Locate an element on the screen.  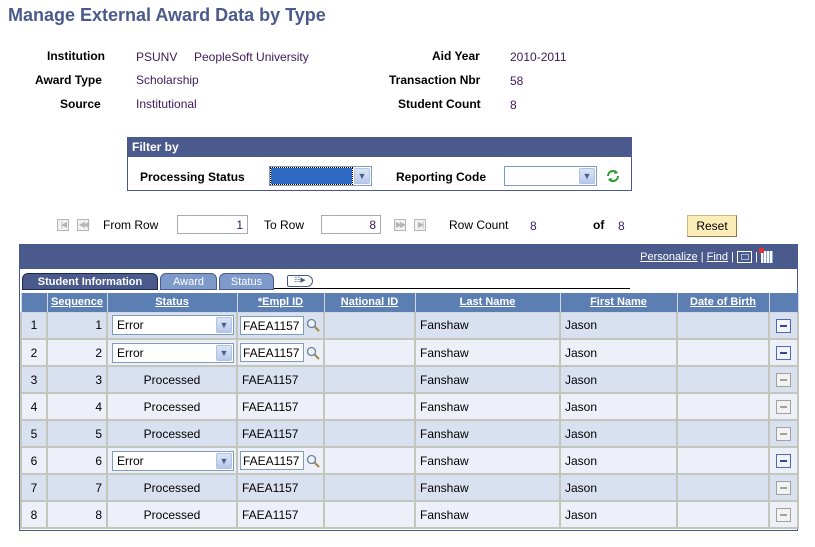
institution-label: Institution is located at coordinates (76, 56).